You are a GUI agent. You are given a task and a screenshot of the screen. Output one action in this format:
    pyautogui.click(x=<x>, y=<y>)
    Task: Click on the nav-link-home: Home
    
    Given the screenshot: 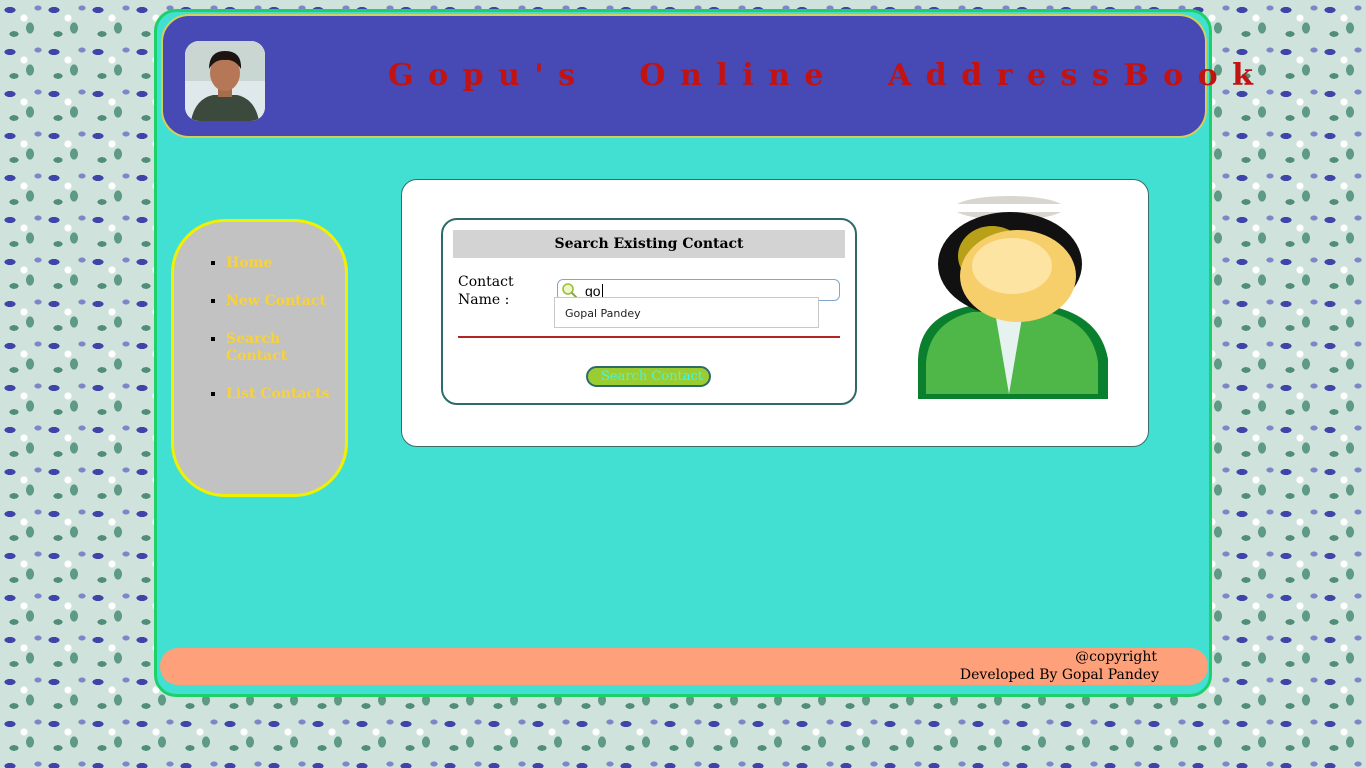 What is the action you would take?
    pyautogui.click(x=249, y=263)
    